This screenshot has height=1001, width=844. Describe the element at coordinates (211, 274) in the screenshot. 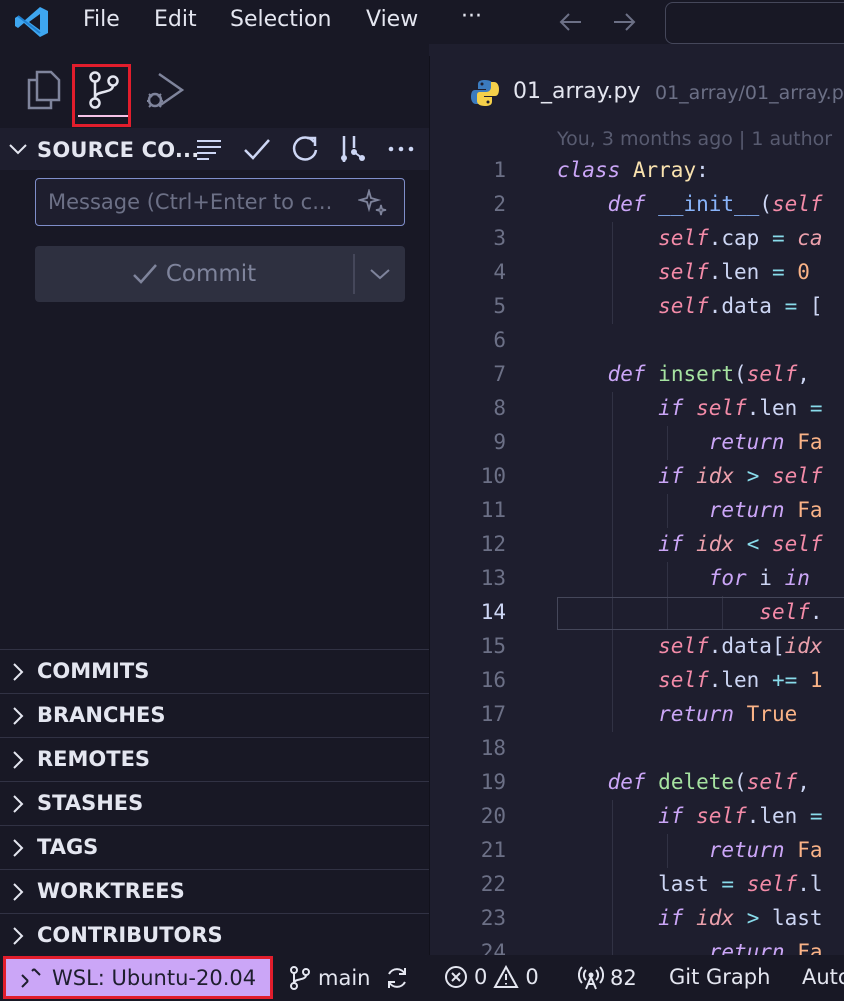

I see `commit-label: Commit` at that location.